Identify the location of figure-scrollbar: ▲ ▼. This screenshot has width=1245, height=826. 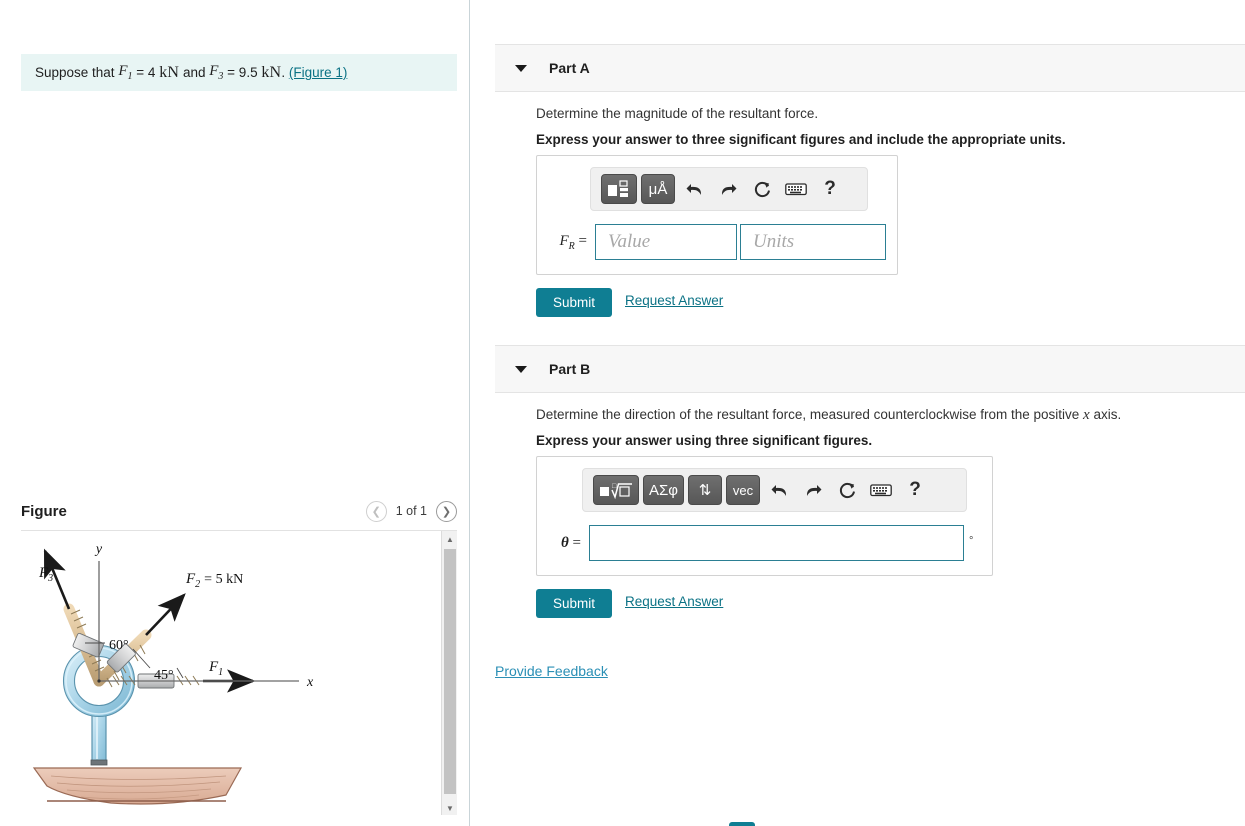
(449, 673).